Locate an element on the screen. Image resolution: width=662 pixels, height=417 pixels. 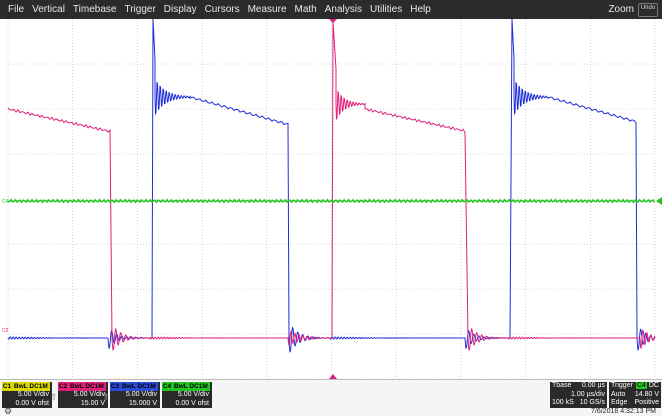
menu-item-cursors: Cursors is located at coordinates (222, 9).